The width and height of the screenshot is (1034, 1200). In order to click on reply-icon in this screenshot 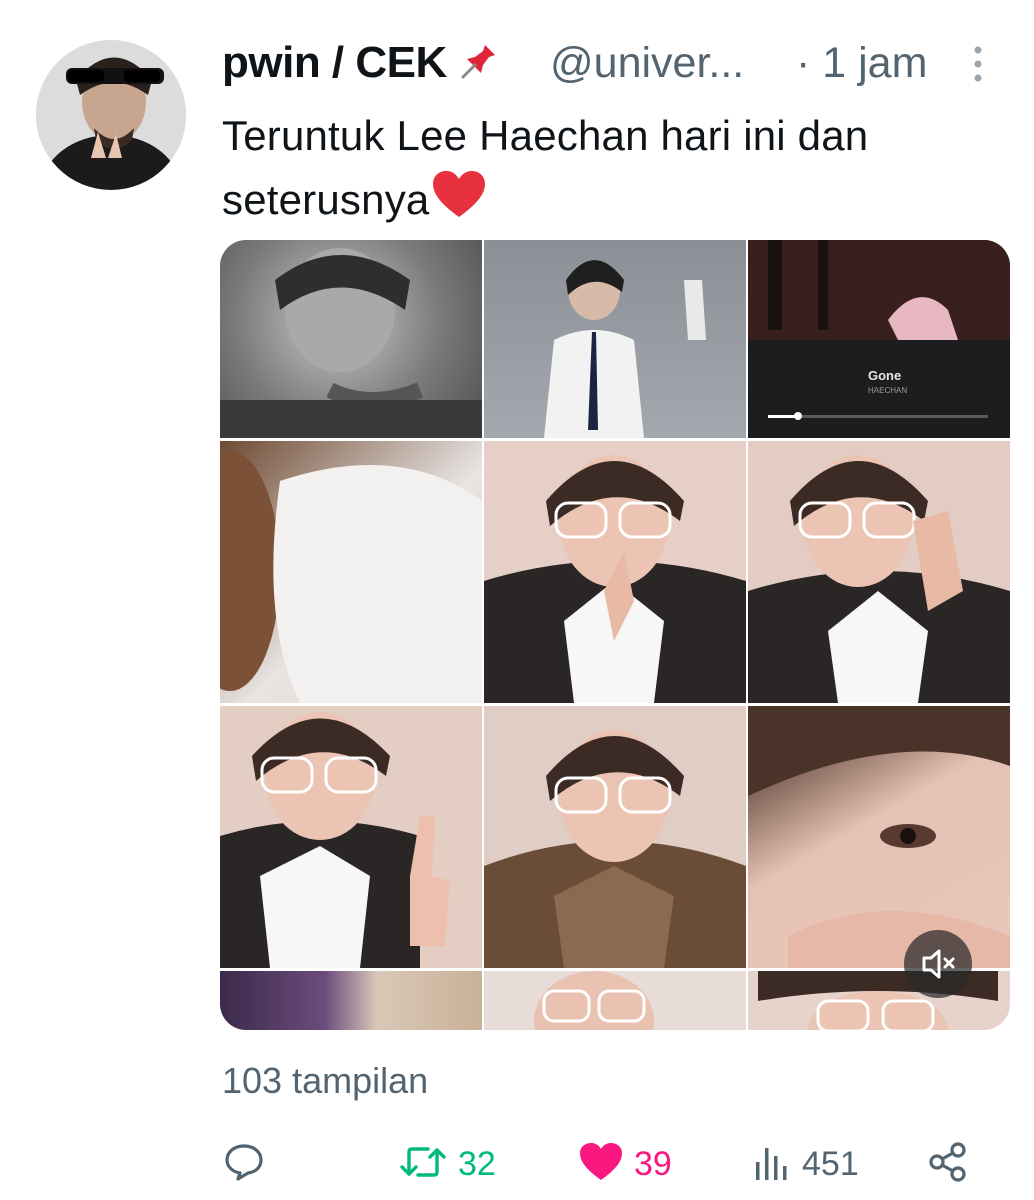, I will do `click(244, 1164)`.